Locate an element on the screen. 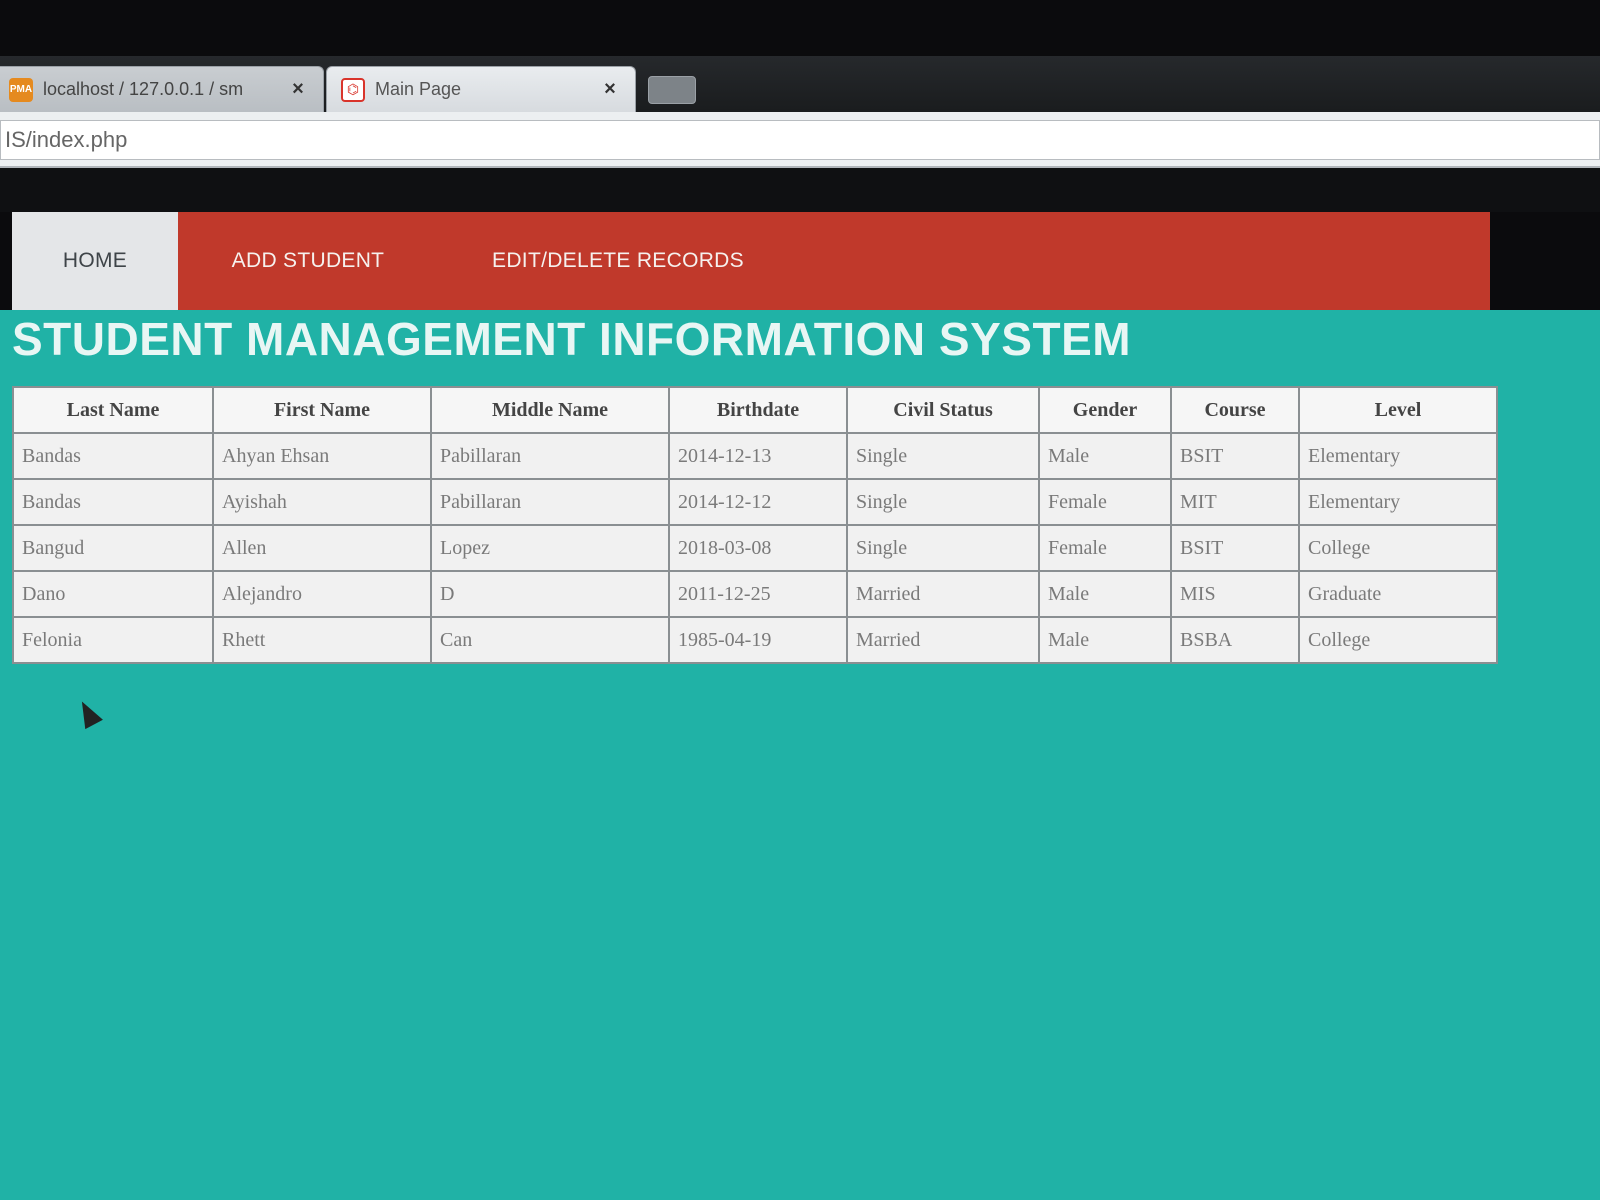 The width and height of the screenshot is (1600, 1200). tab-title: localhost / 127.0.0.1 / sm is located at coordinates (143, 89).